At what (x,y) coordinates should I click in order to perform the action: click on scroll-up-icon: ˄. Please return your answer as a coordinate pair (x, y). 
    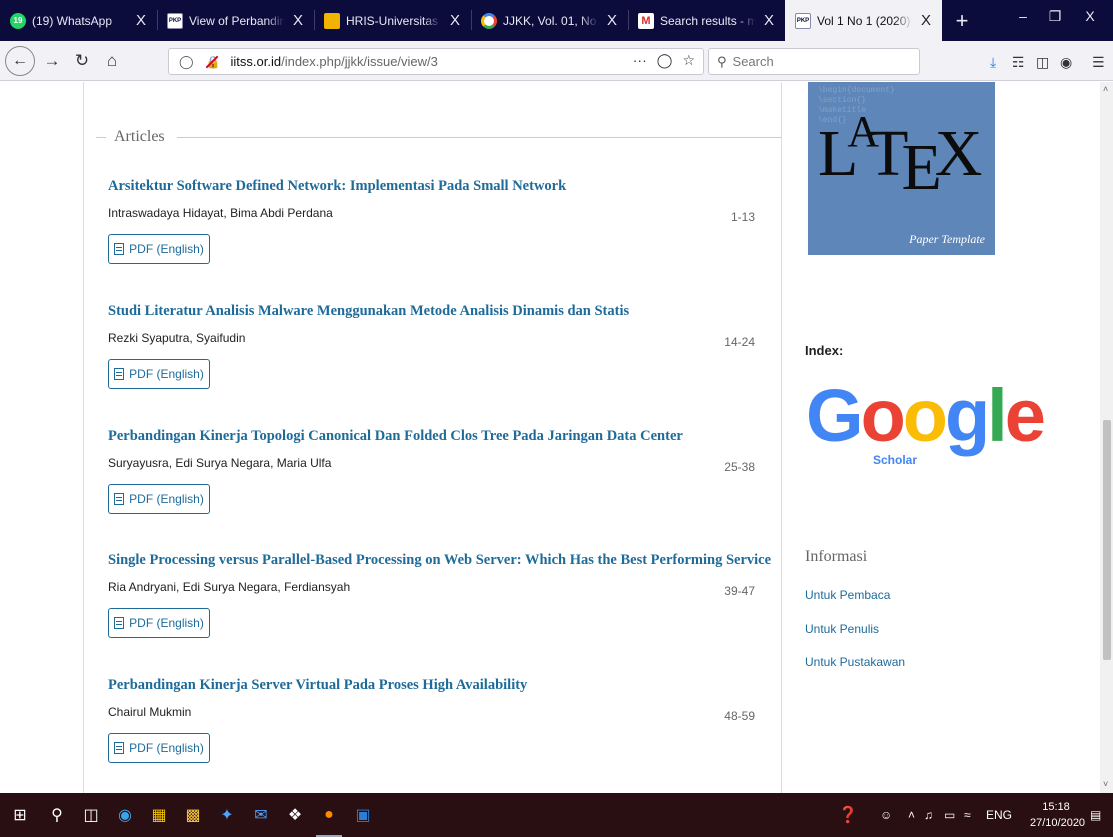
    Looking at the image, I should click on (1105, 89).